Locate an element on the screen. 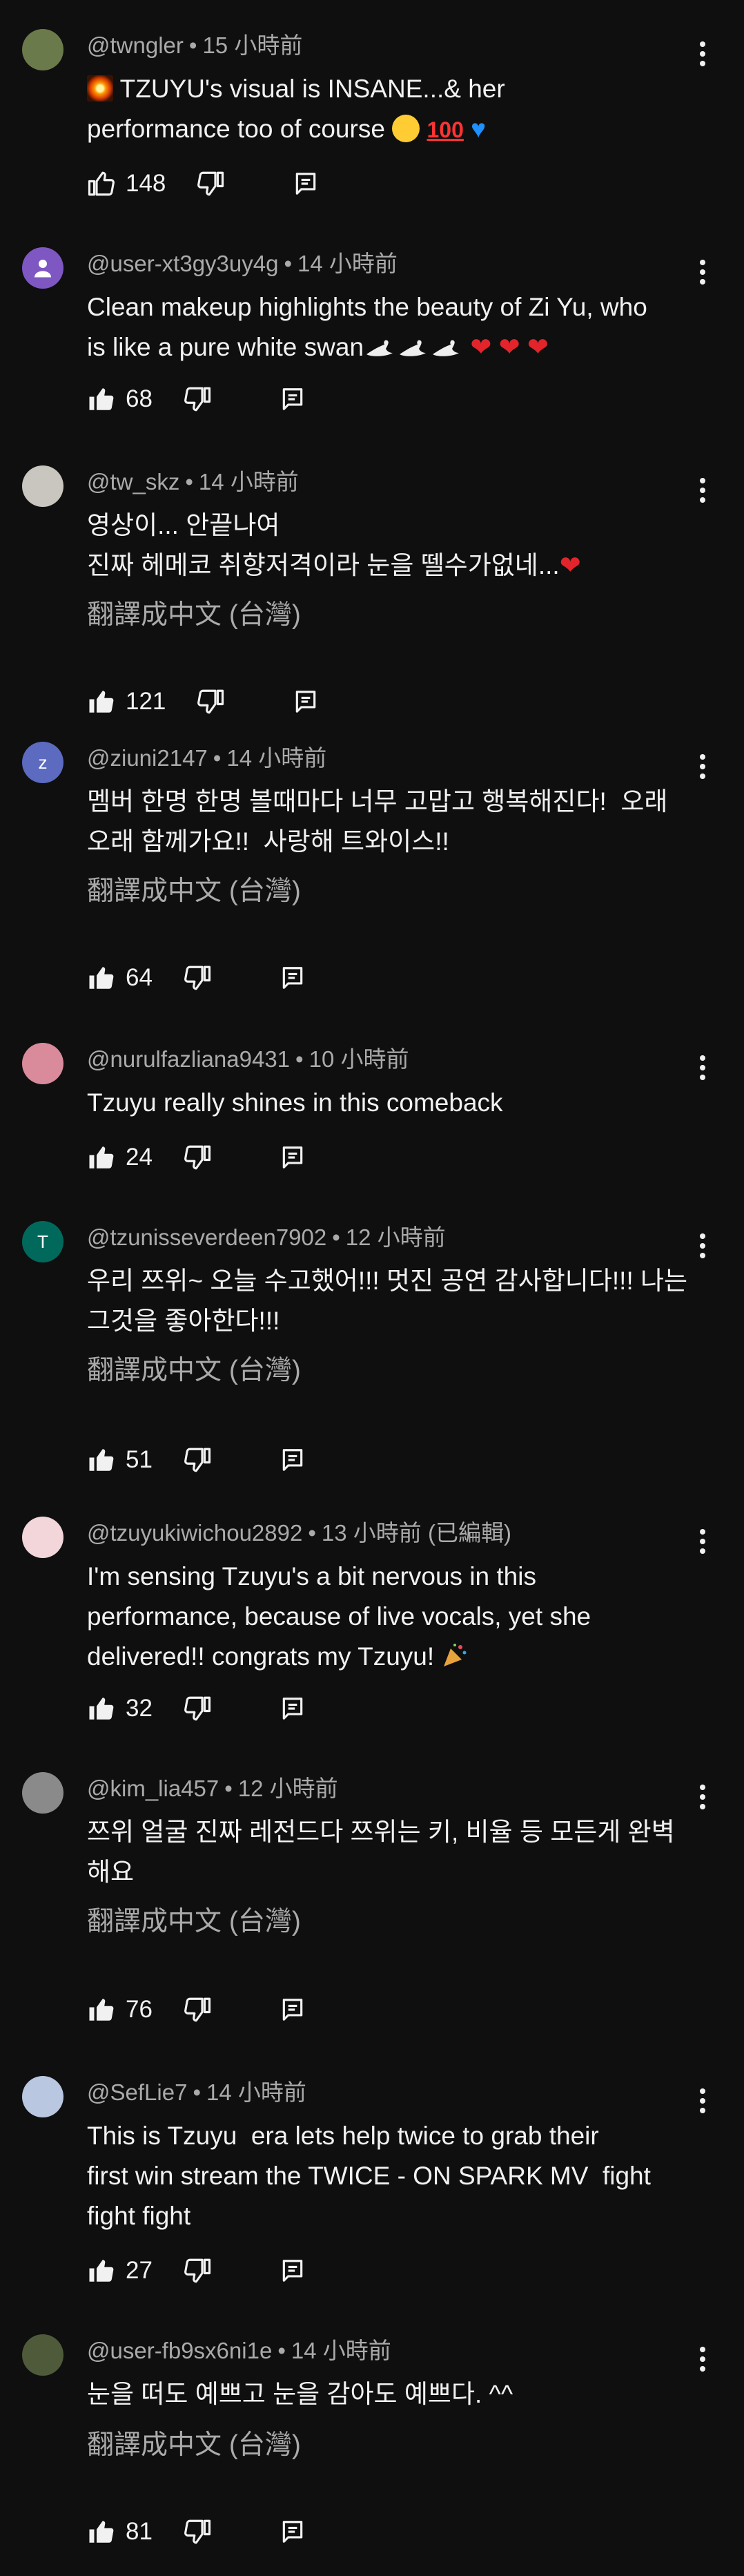 The width and height of the screenshot is (744, 2576). comment-actions: 68 is located at coordinates (197, 399).